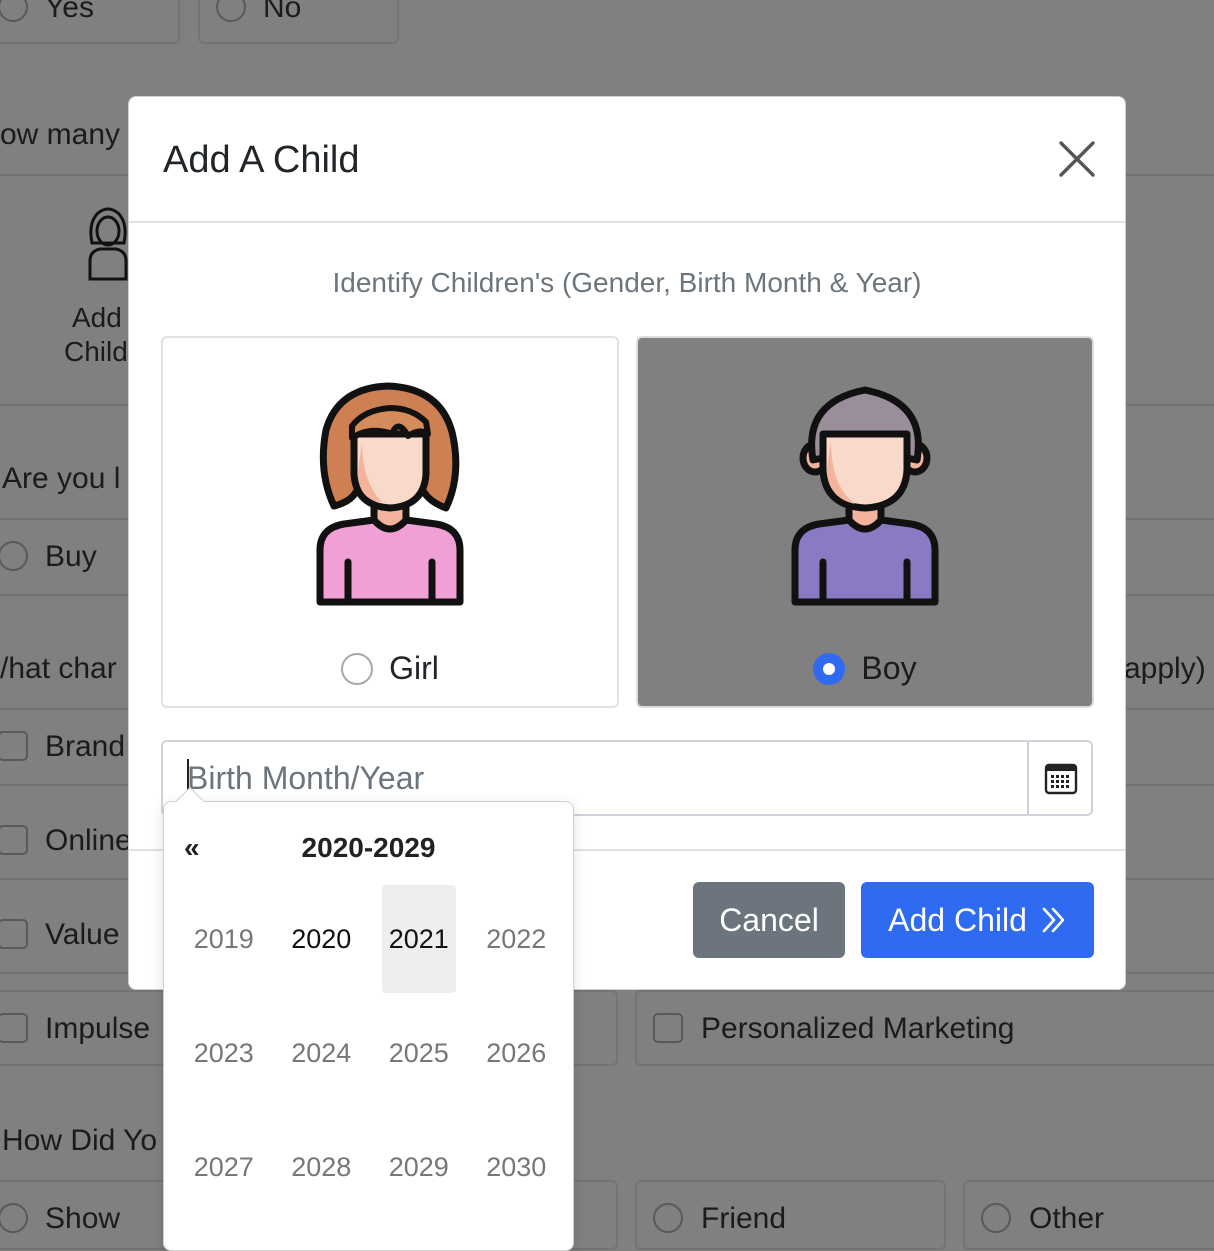 The height and width of the screenshot is (1251, 1214). Describe the element at coordinates (744, 1218) in the screenshot. I see `bg-option-friend: Friend` at that location.